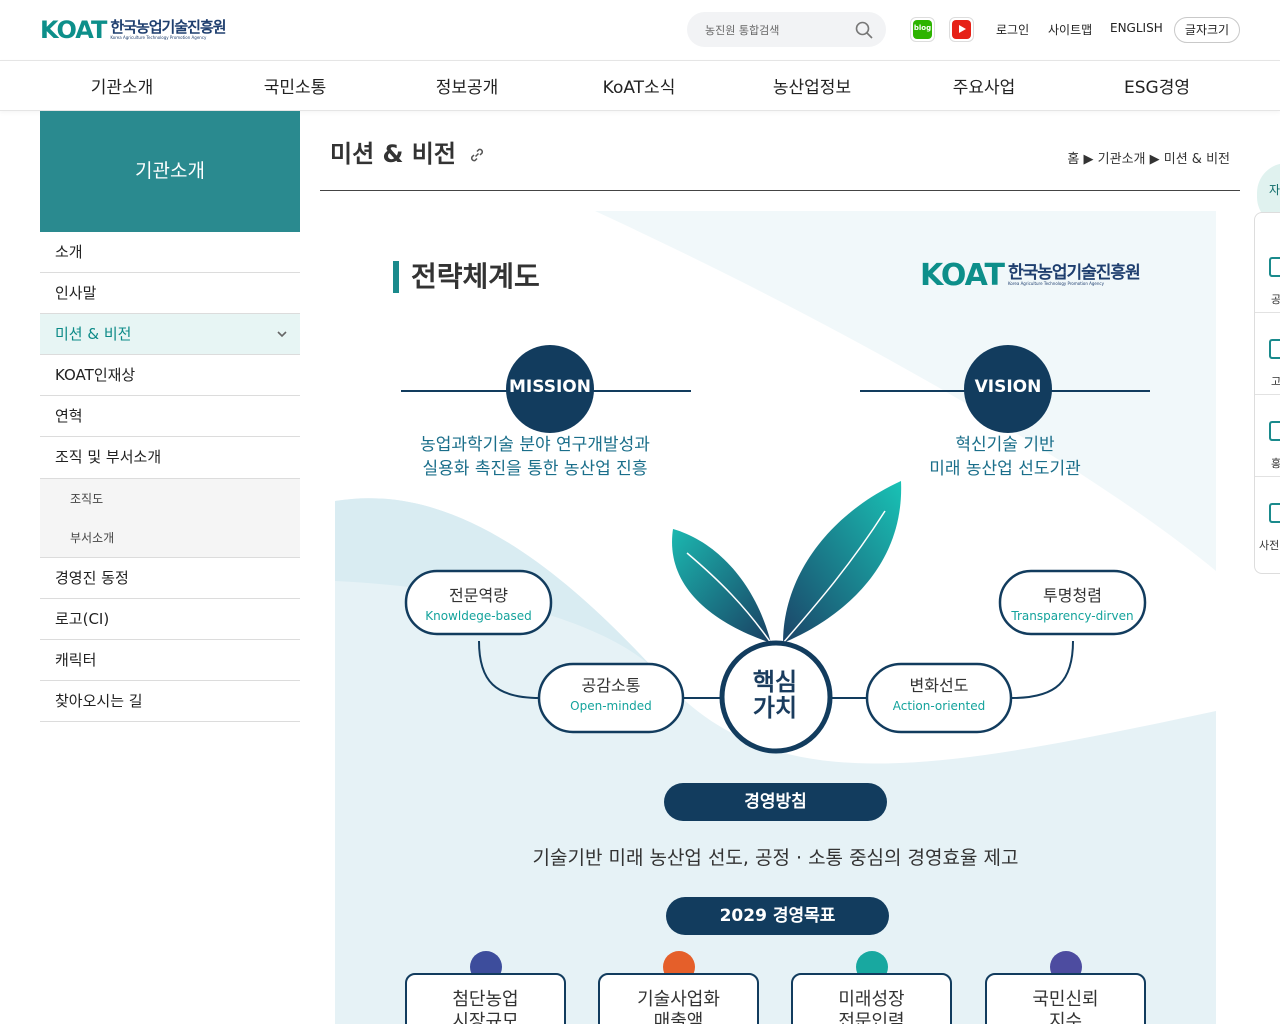 The image size is (1280, 1024). Describe the element at coordinates (1274, 349) in the screenshot. I see `user-icon` at that location.